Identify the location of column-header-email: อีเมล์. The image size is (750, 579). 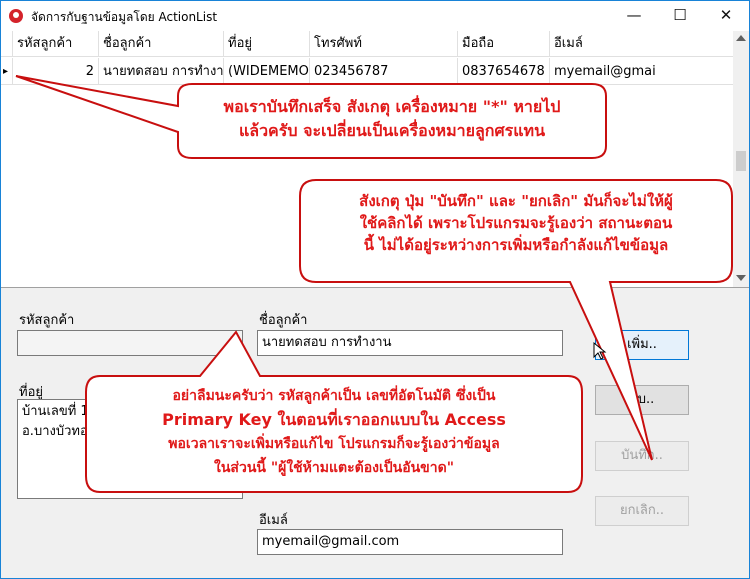
(642, 44).